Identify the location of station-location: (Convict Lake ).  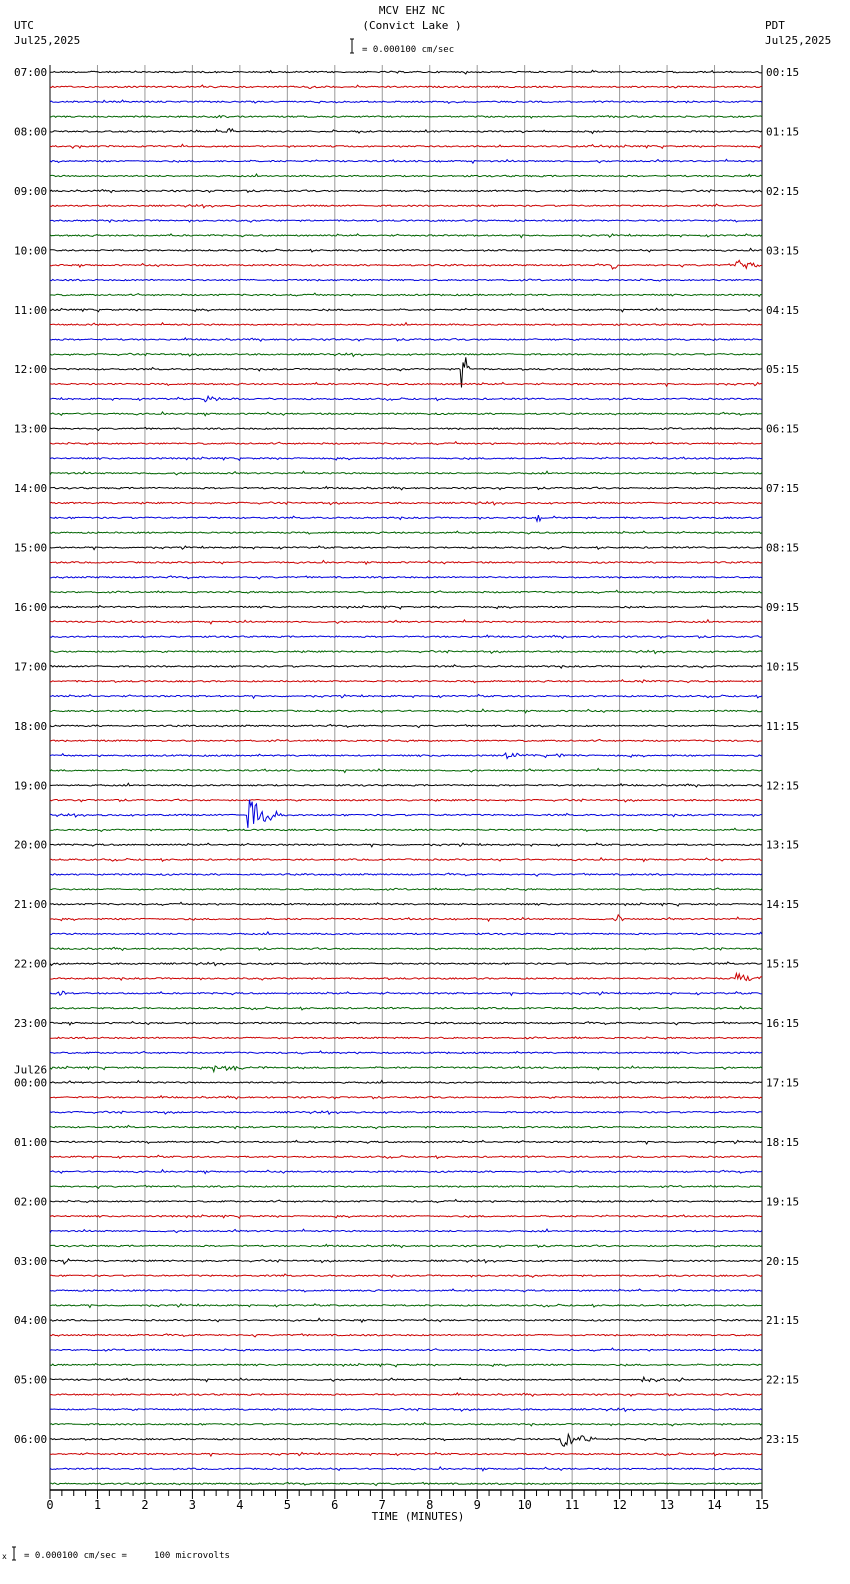
(411, 25).